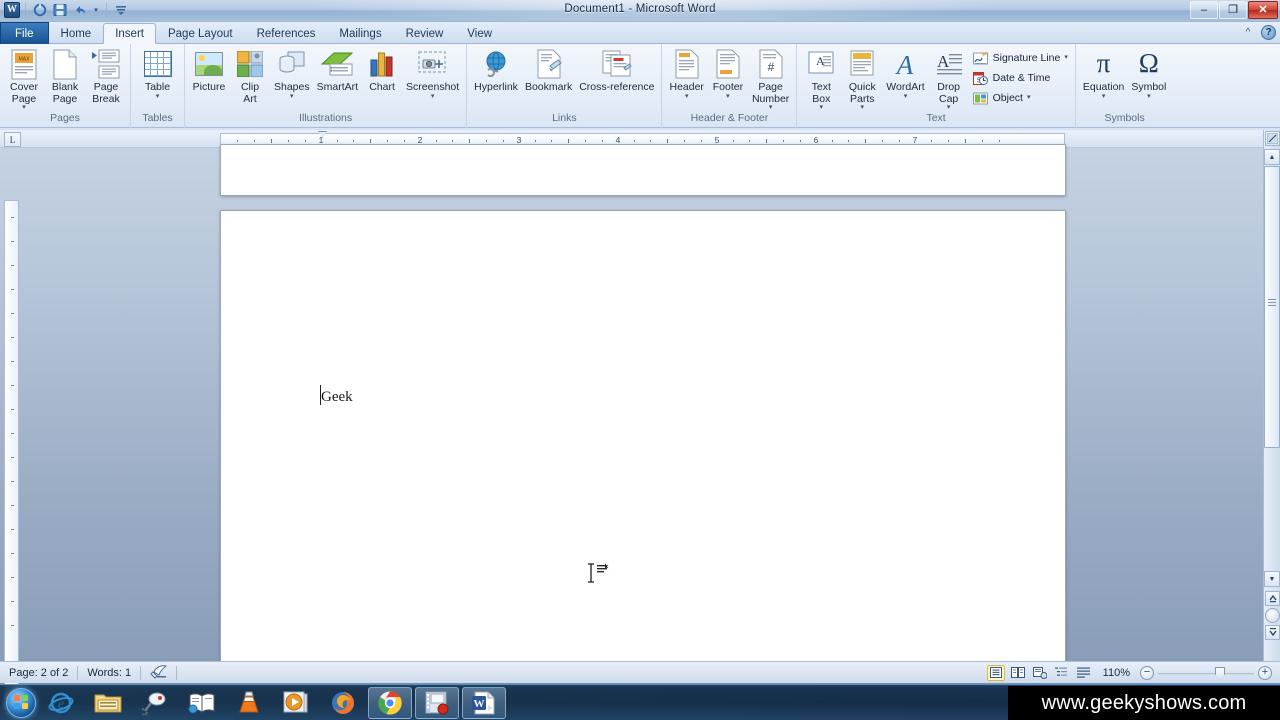 The width and height of the screenshot is (1280, 720). I want to click on equation-caret: ▾, so click(1104, 96).